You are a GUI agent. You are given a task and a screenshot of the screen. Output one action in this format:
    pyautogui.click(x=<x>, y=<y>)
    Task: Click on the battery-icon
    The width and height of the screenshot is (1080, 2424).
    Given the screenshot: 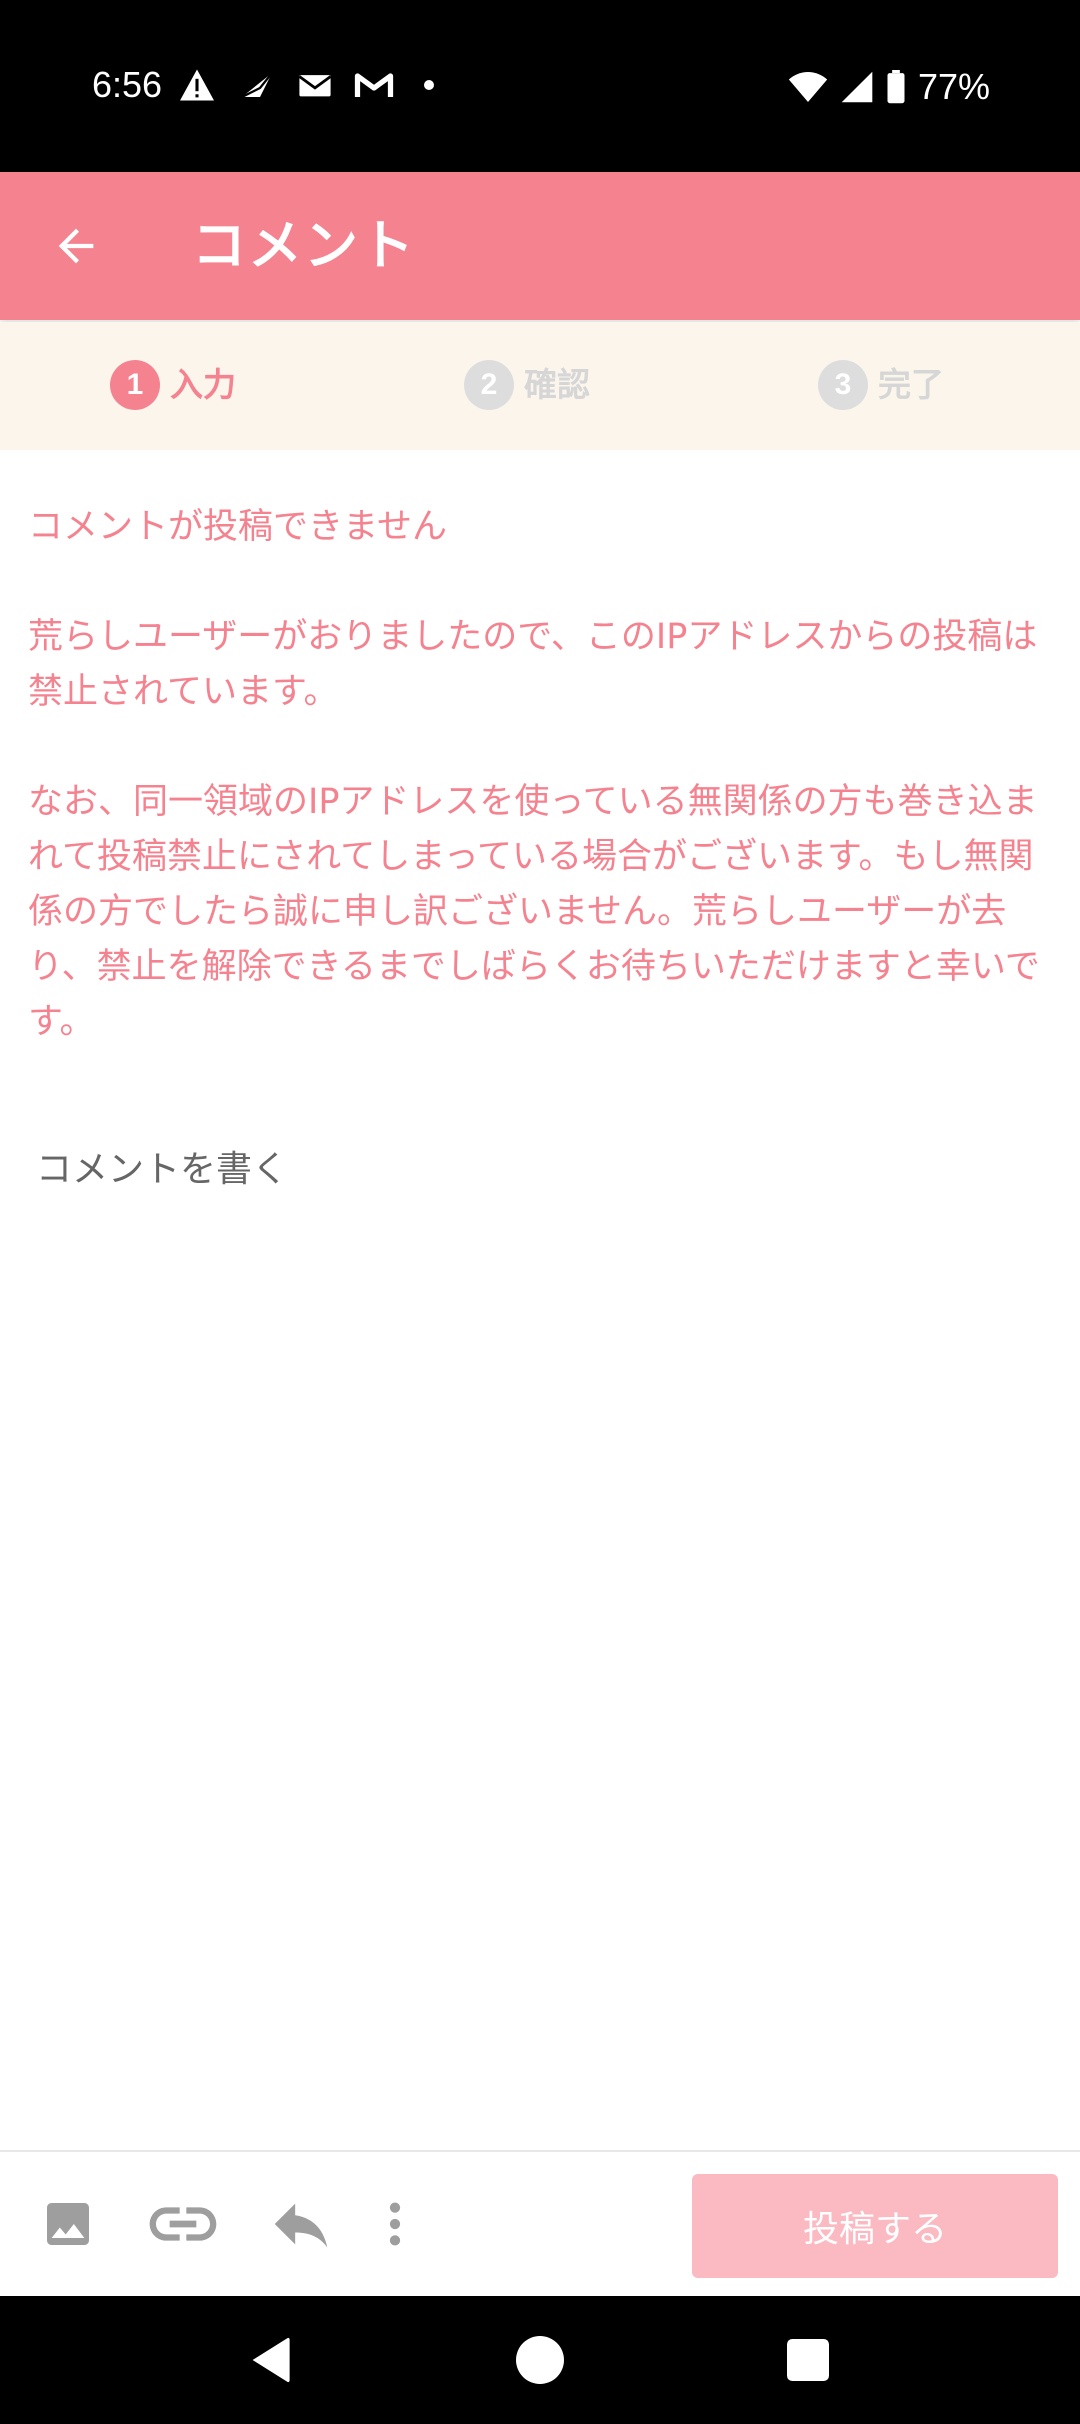 What is the action you would take?
    pyautogui.click(x=896, y=87)
    